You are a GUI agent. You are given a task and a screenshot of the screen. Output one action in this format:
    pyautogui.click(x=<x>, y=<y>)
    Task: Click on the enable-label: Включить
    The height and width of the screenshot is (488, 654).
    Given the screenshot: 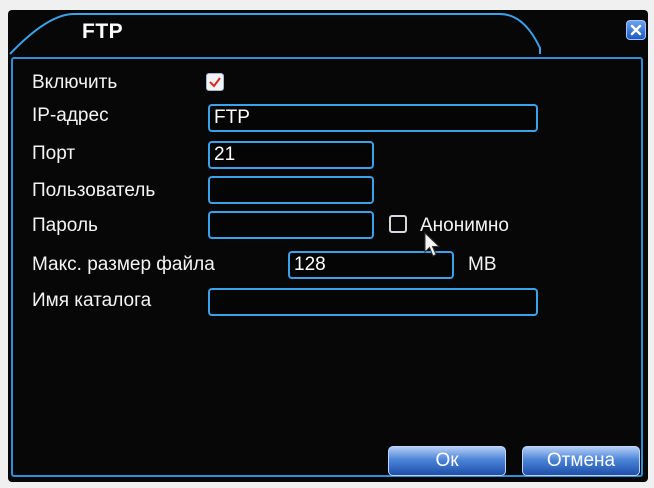 What is the action you would take?
    pyautogui.click(x=75, y=82)
    